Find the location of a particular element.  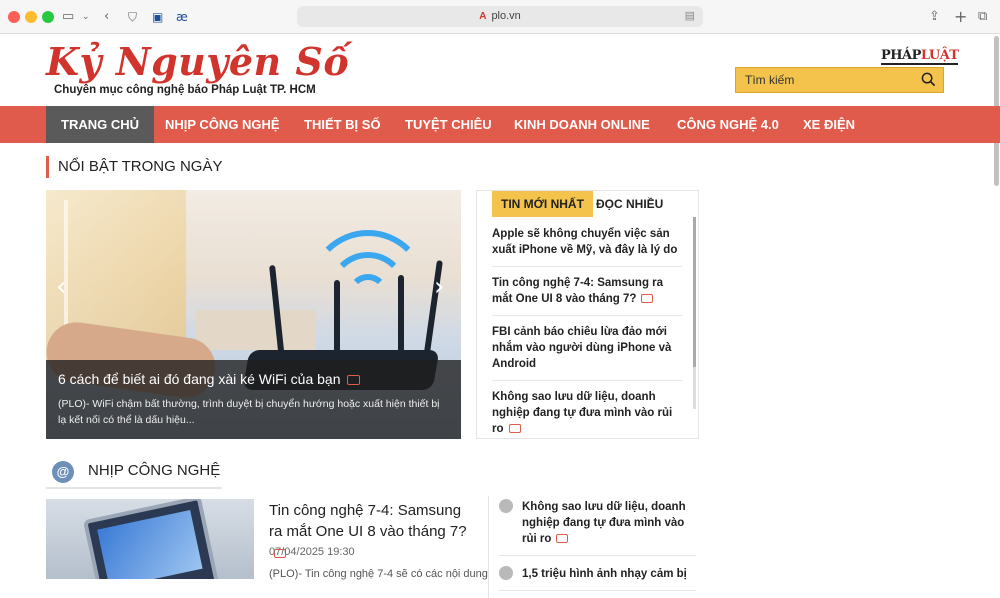

thumbnail-device is located at coordinates (151, 539).